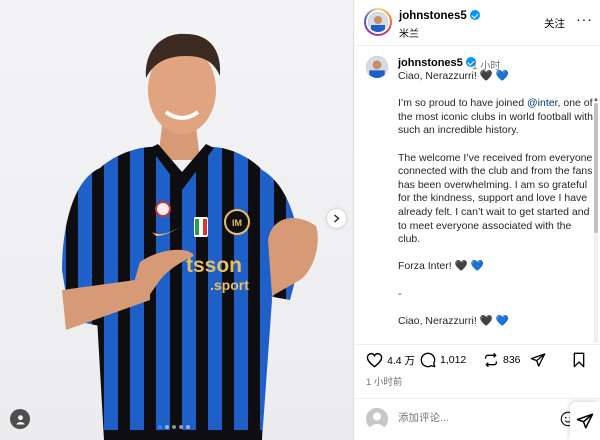 The image size is (600, 440). Describe the element at coordinates (433, 16) in the screenshot. I see `header-username-text: johnstones5` at that location.